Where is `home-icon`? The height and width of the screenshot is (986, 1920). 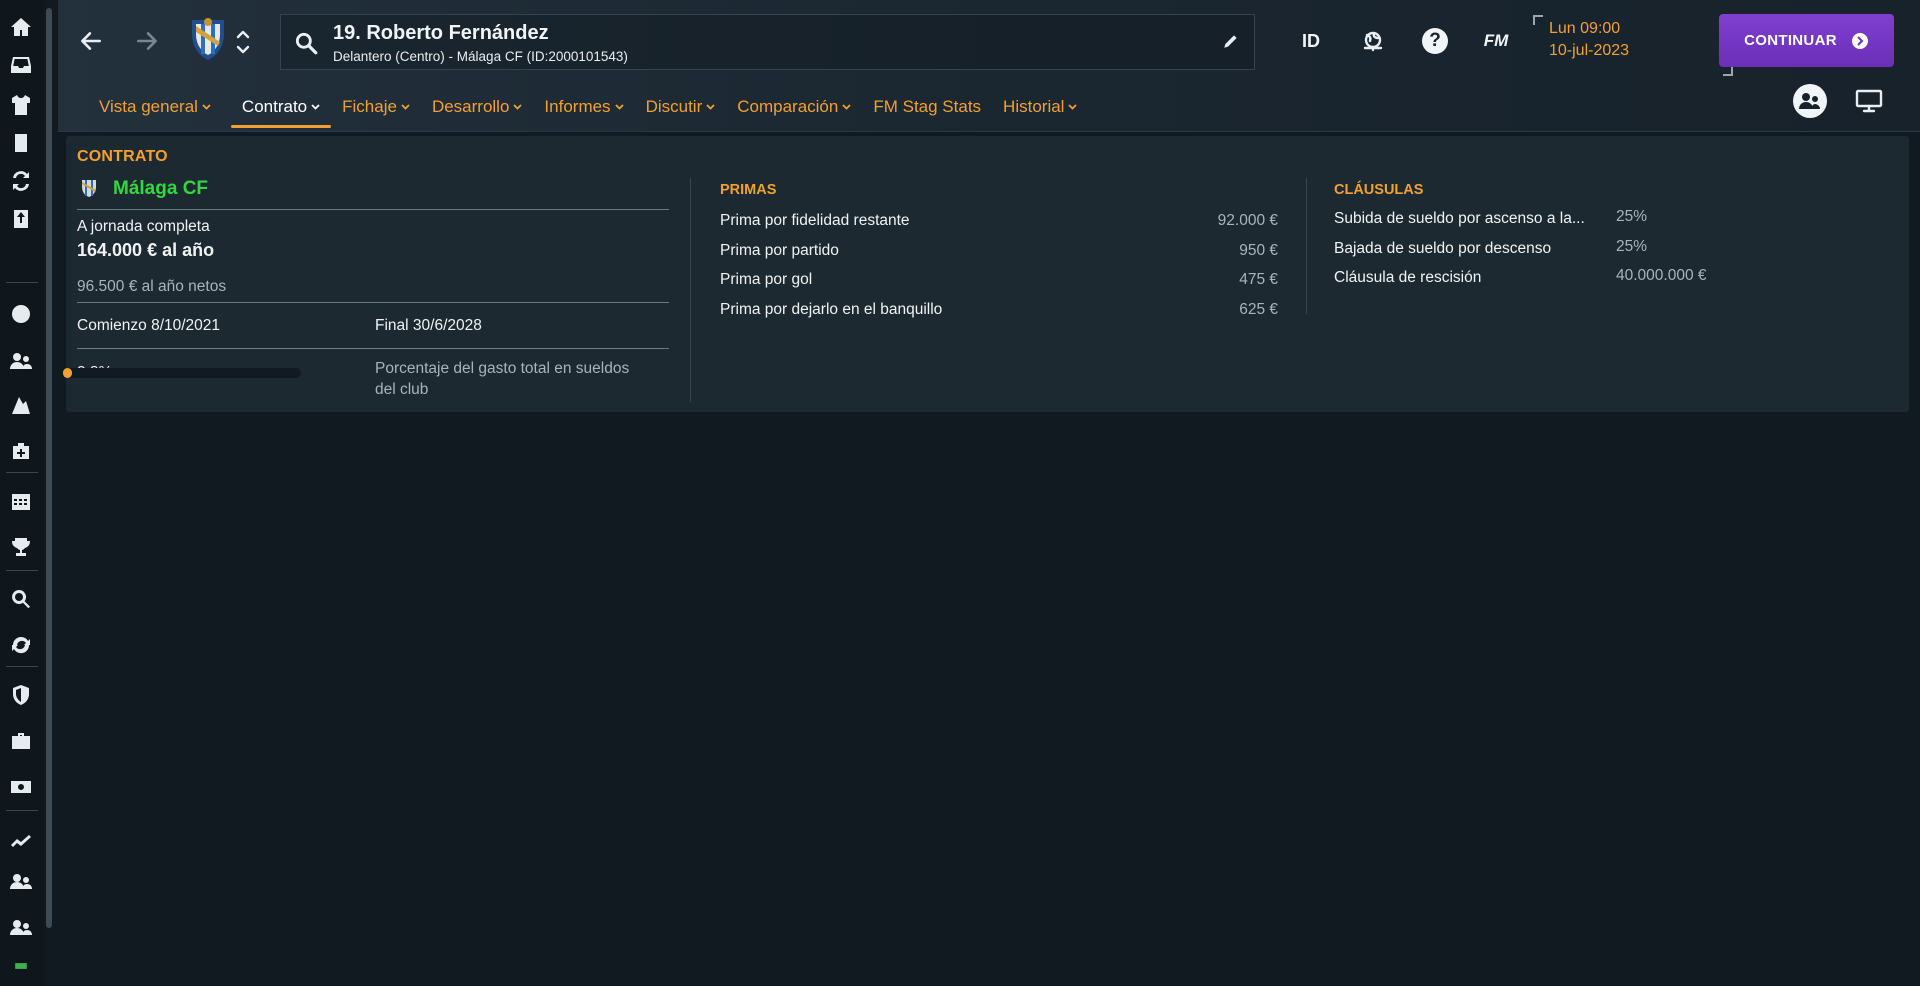
home-icon is located at coordinates (21, 27).